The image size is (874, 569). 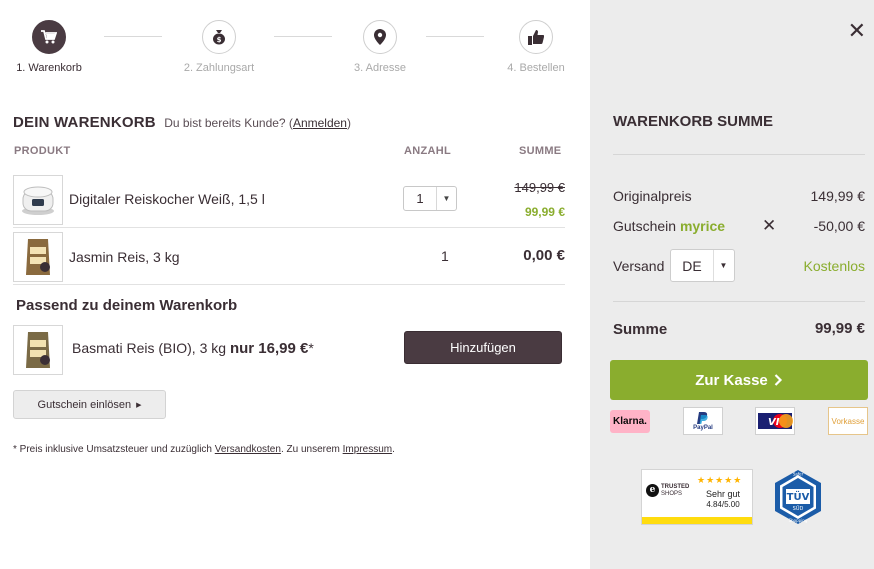 What do you see at coordinates (693, 121) in the screenshot?
I see `summary-title: WARENKORB SUMME` at bounding box center [693, 121].